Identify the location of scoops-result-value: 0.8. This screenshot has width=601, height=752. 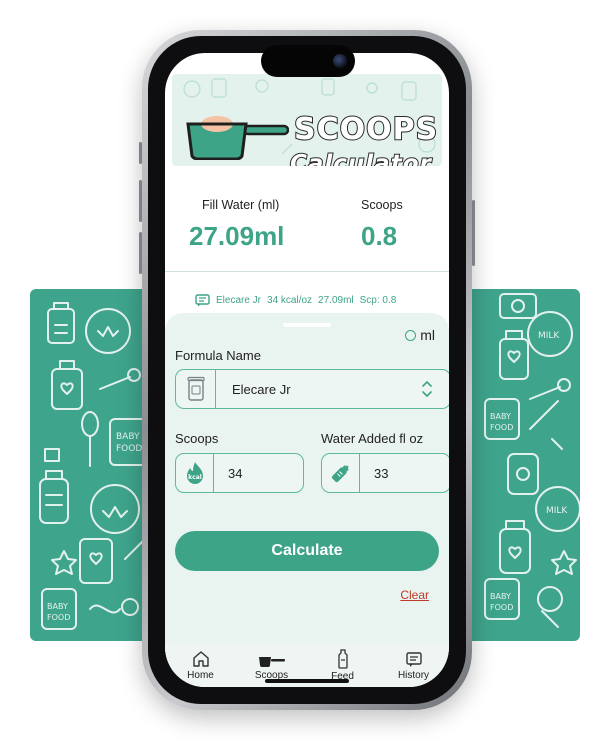
(379, 236).